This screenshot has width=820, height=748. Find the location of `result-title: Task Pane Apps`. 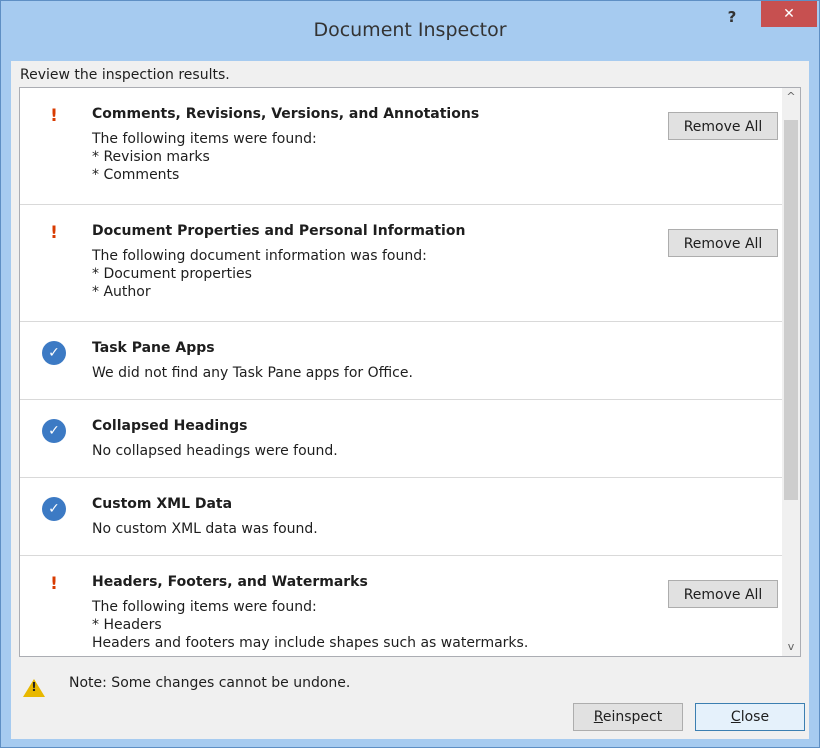

result-title: Task Pane Apps is located at coordinates (153, 348).